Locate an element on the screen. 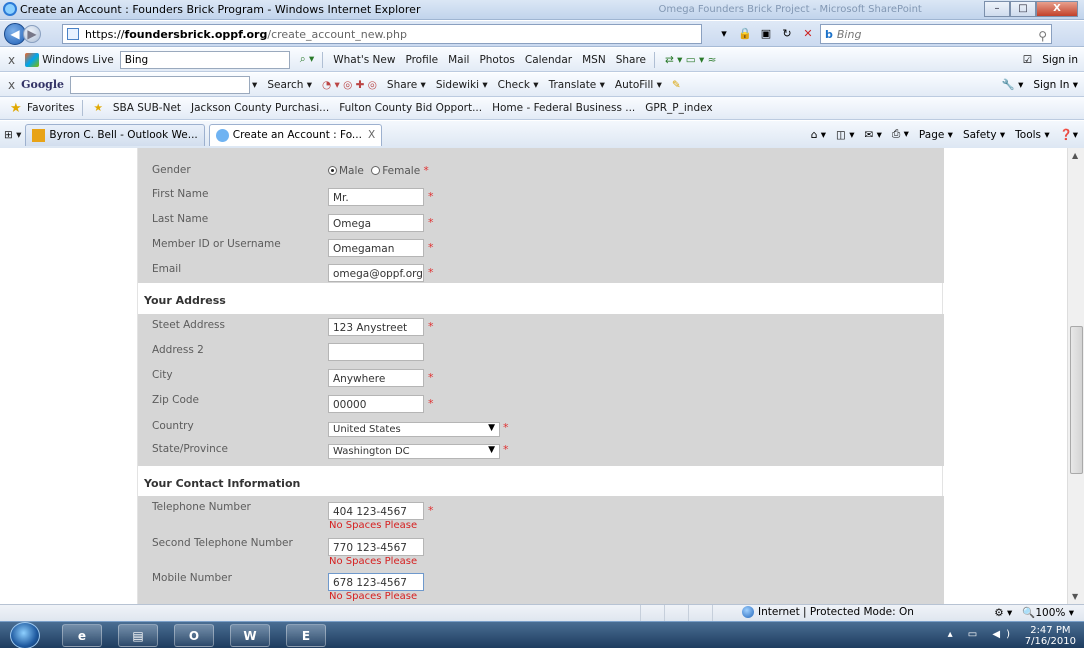 This screenshot has width=1084, height=648. close-tab-icon: X is located at coordinates (371, 135).